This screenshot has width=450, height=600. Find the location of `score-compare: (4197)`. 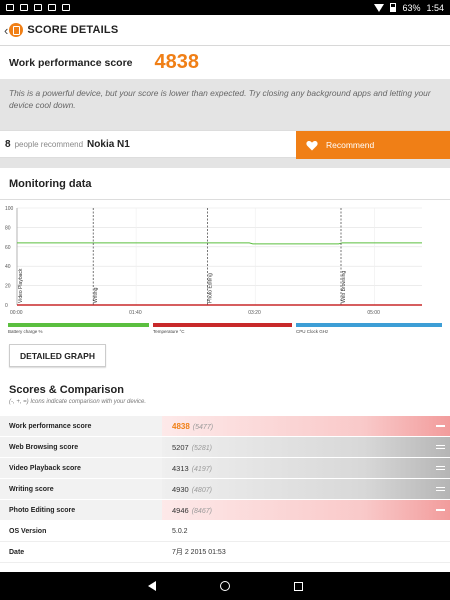

score-compare: (4197) is located at coordinates (201, 469).